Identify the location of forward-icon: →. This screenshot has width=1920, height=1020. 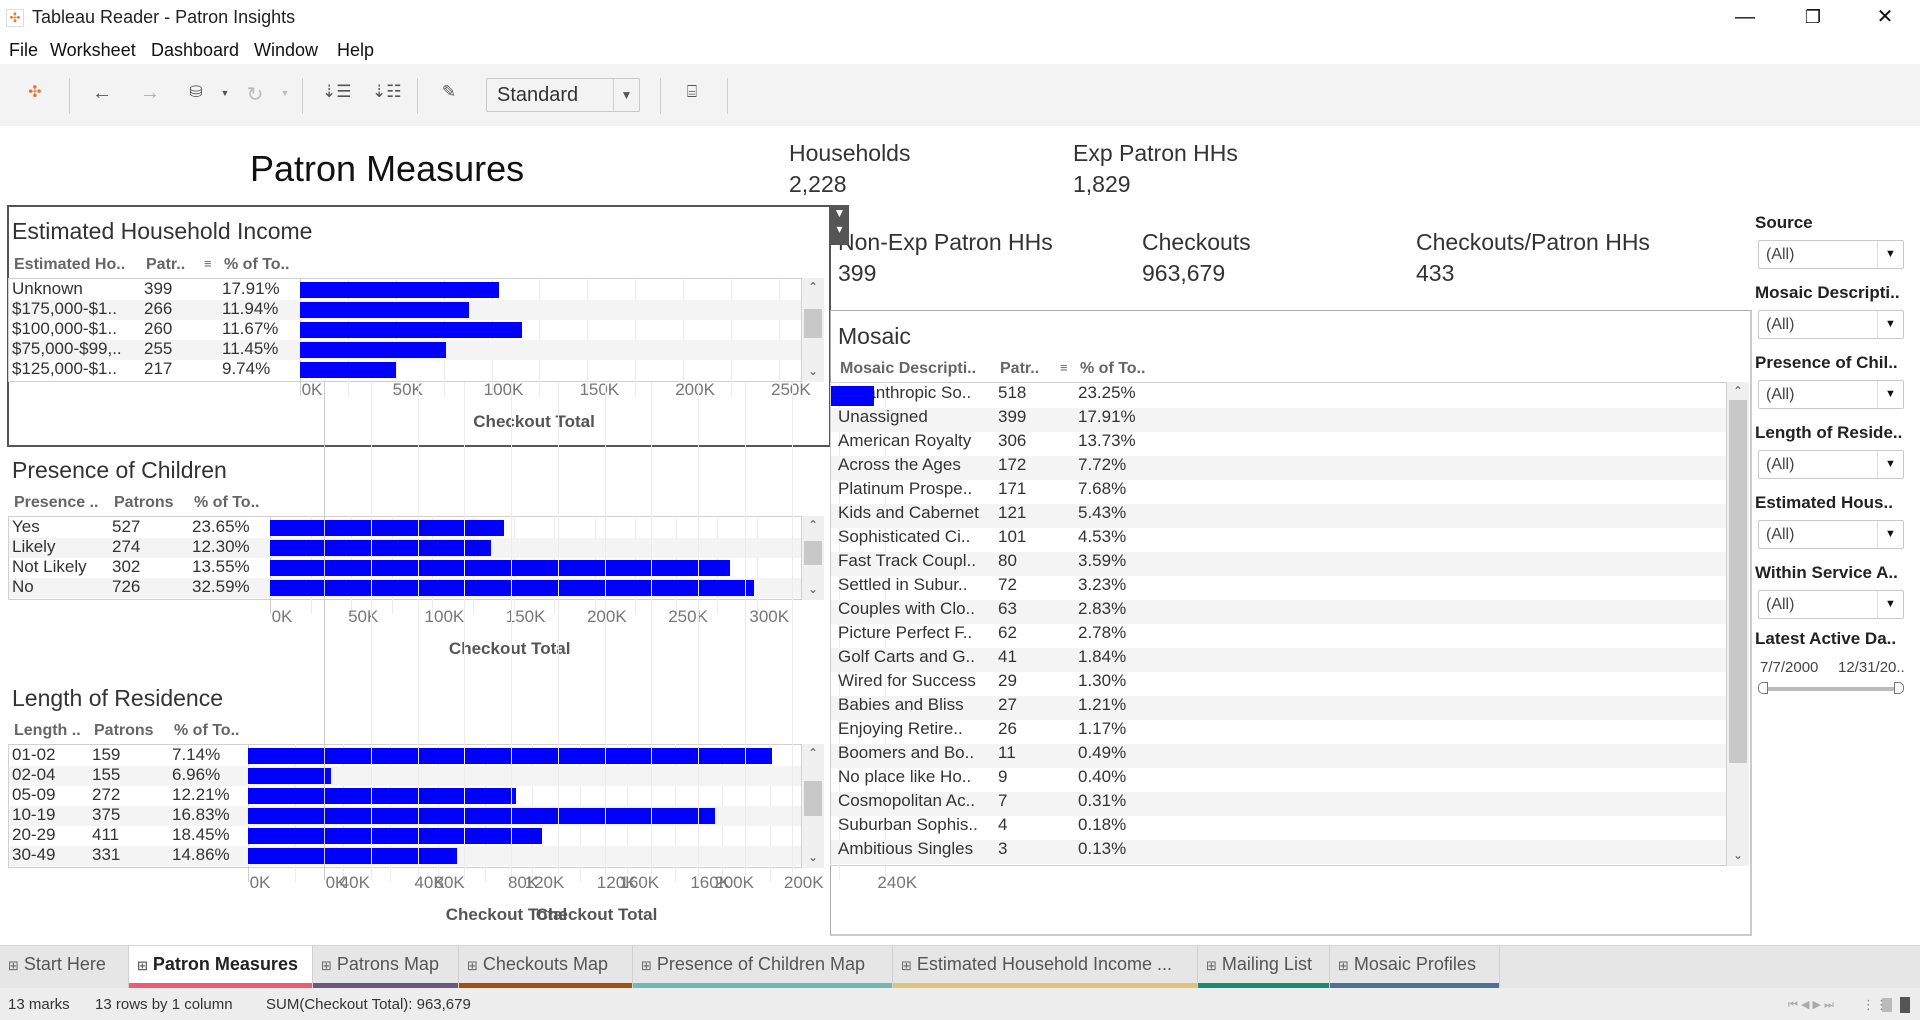
(150, 93).